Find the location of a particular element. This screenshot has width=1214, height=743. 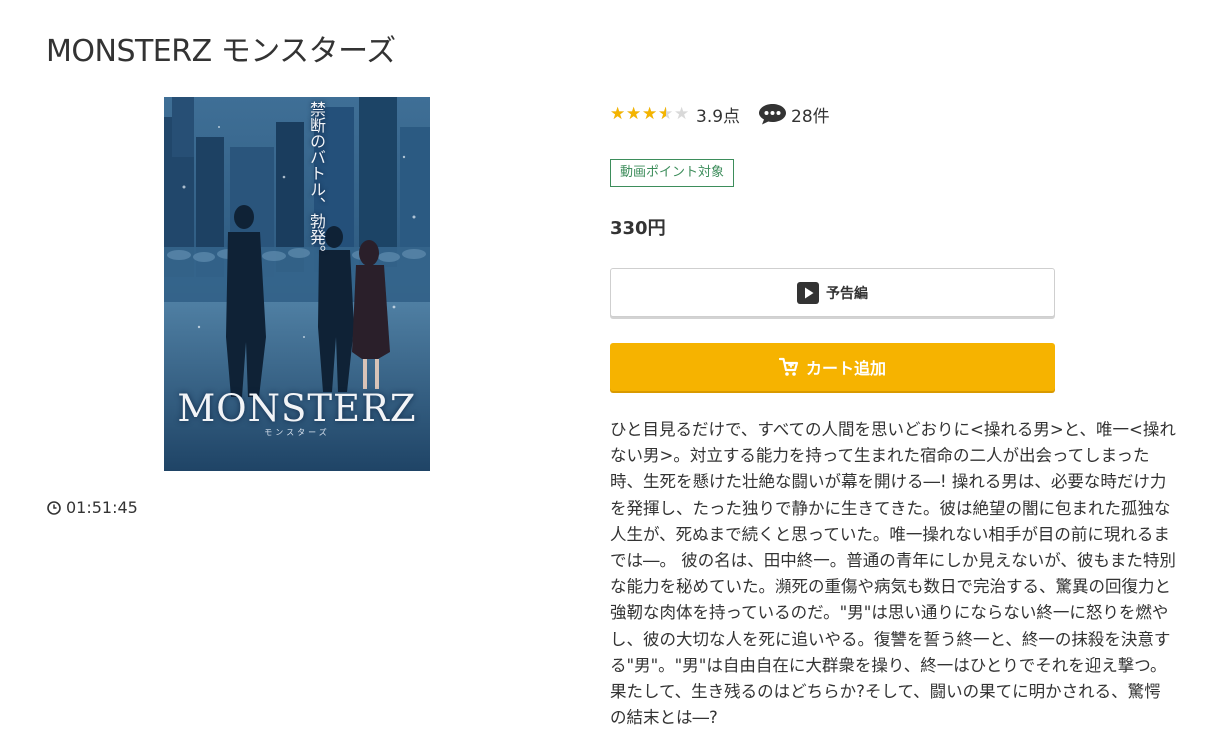

rating-row: ★★★★★★★★★★ 3.9点 28件 is located at coordinates (720, 114).